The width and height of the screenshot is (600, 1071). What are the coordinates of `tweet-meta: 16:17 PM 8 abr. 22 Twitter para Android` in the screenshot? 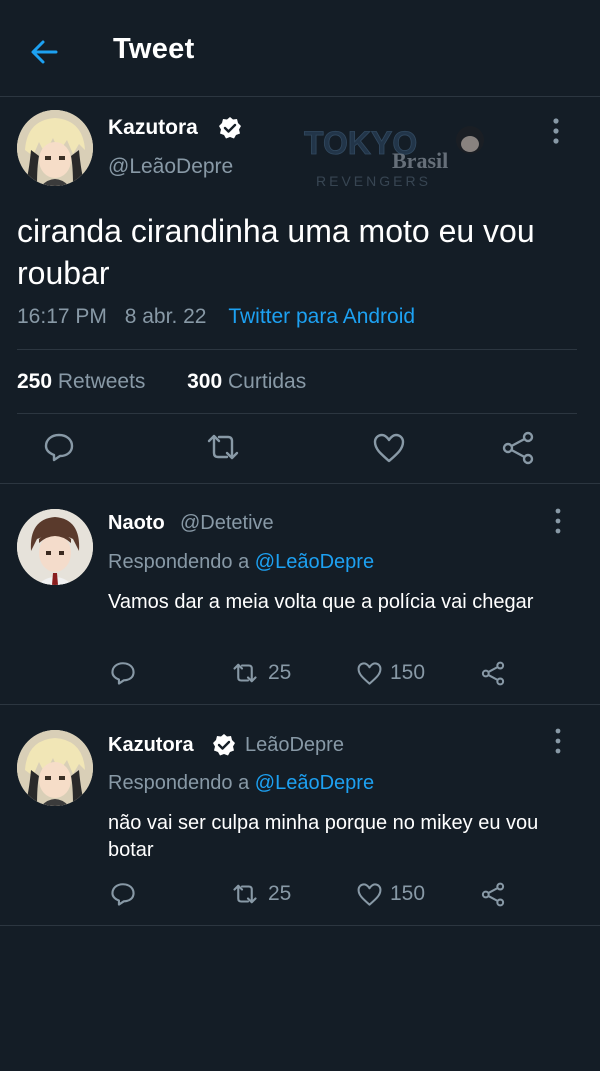 It's located at (216, 317).